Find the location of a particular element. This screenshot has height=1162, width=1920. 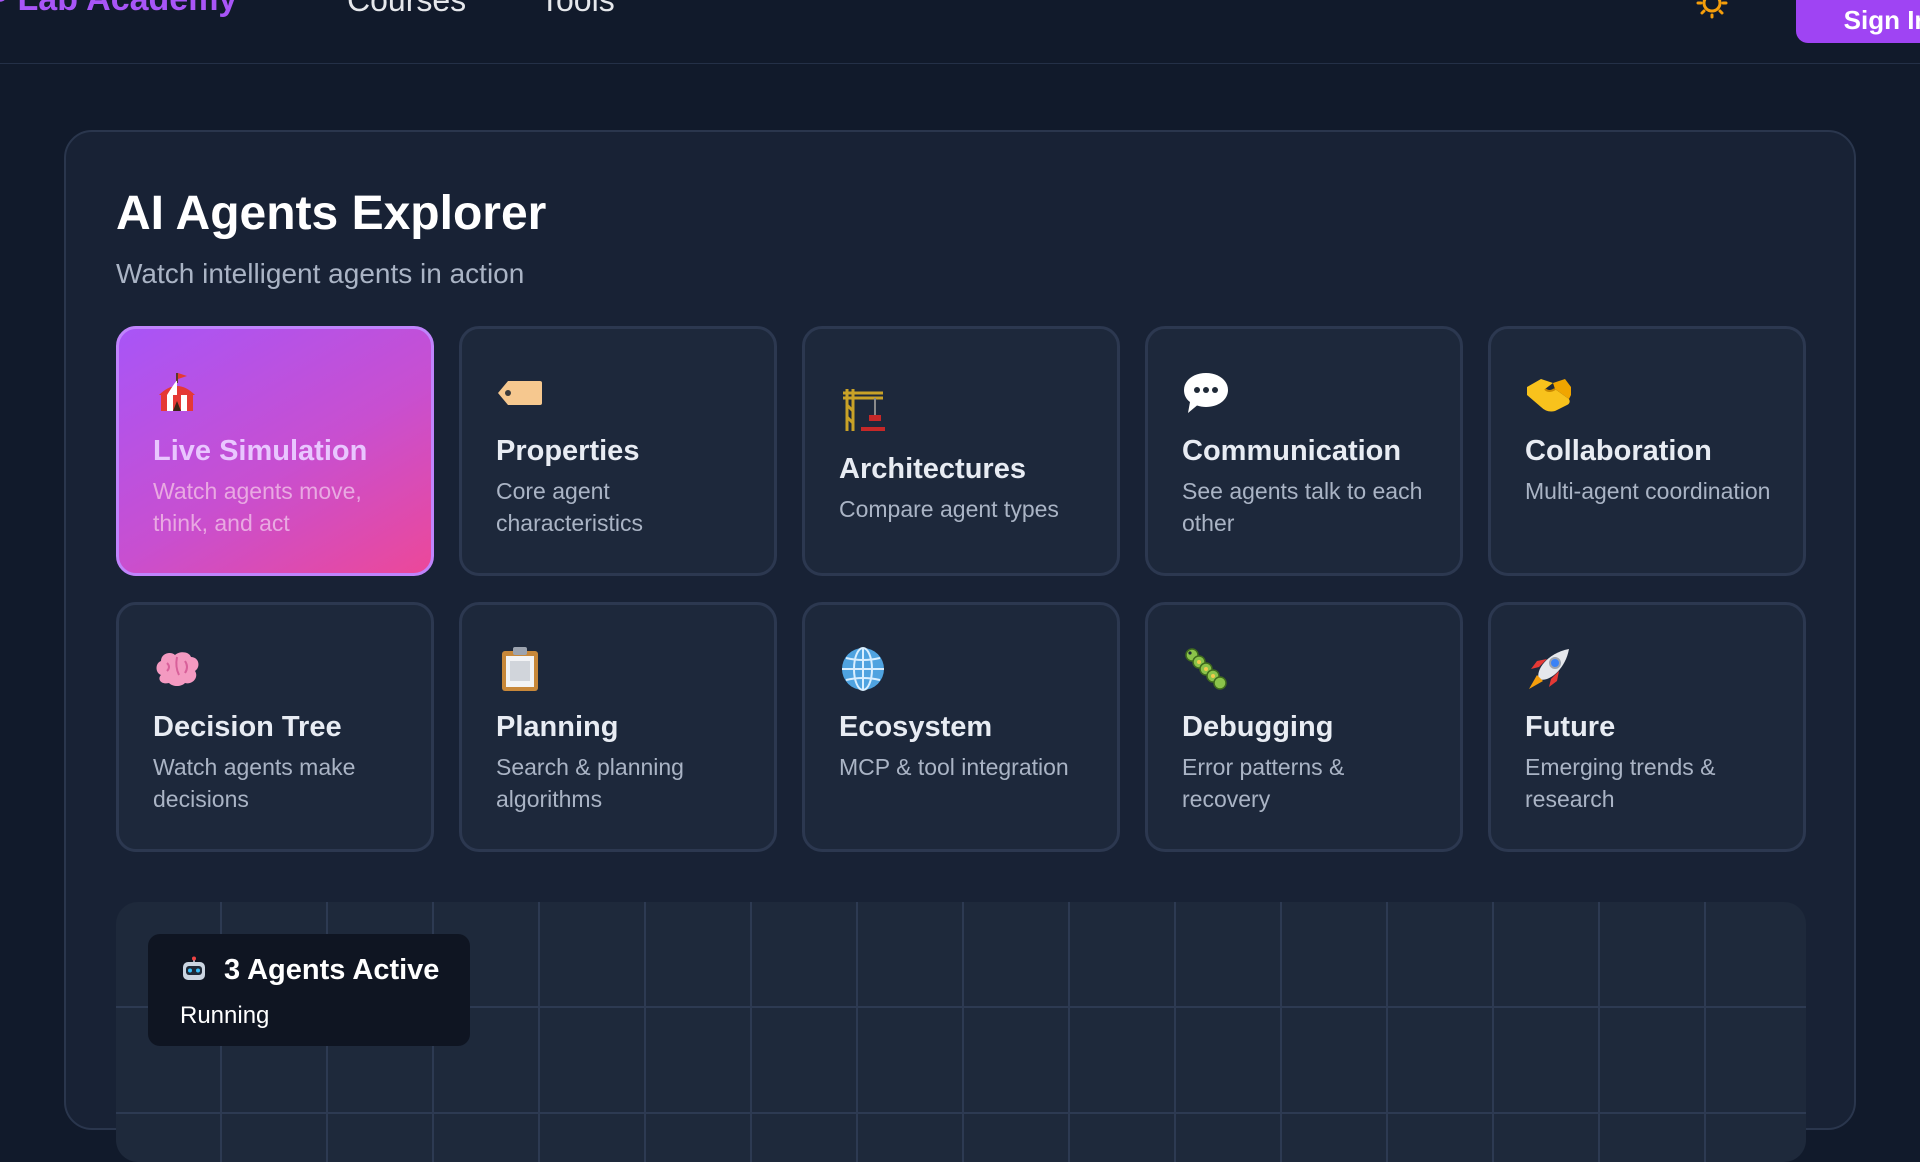

theme-toggle-button is located at coordinates (1712, 10).